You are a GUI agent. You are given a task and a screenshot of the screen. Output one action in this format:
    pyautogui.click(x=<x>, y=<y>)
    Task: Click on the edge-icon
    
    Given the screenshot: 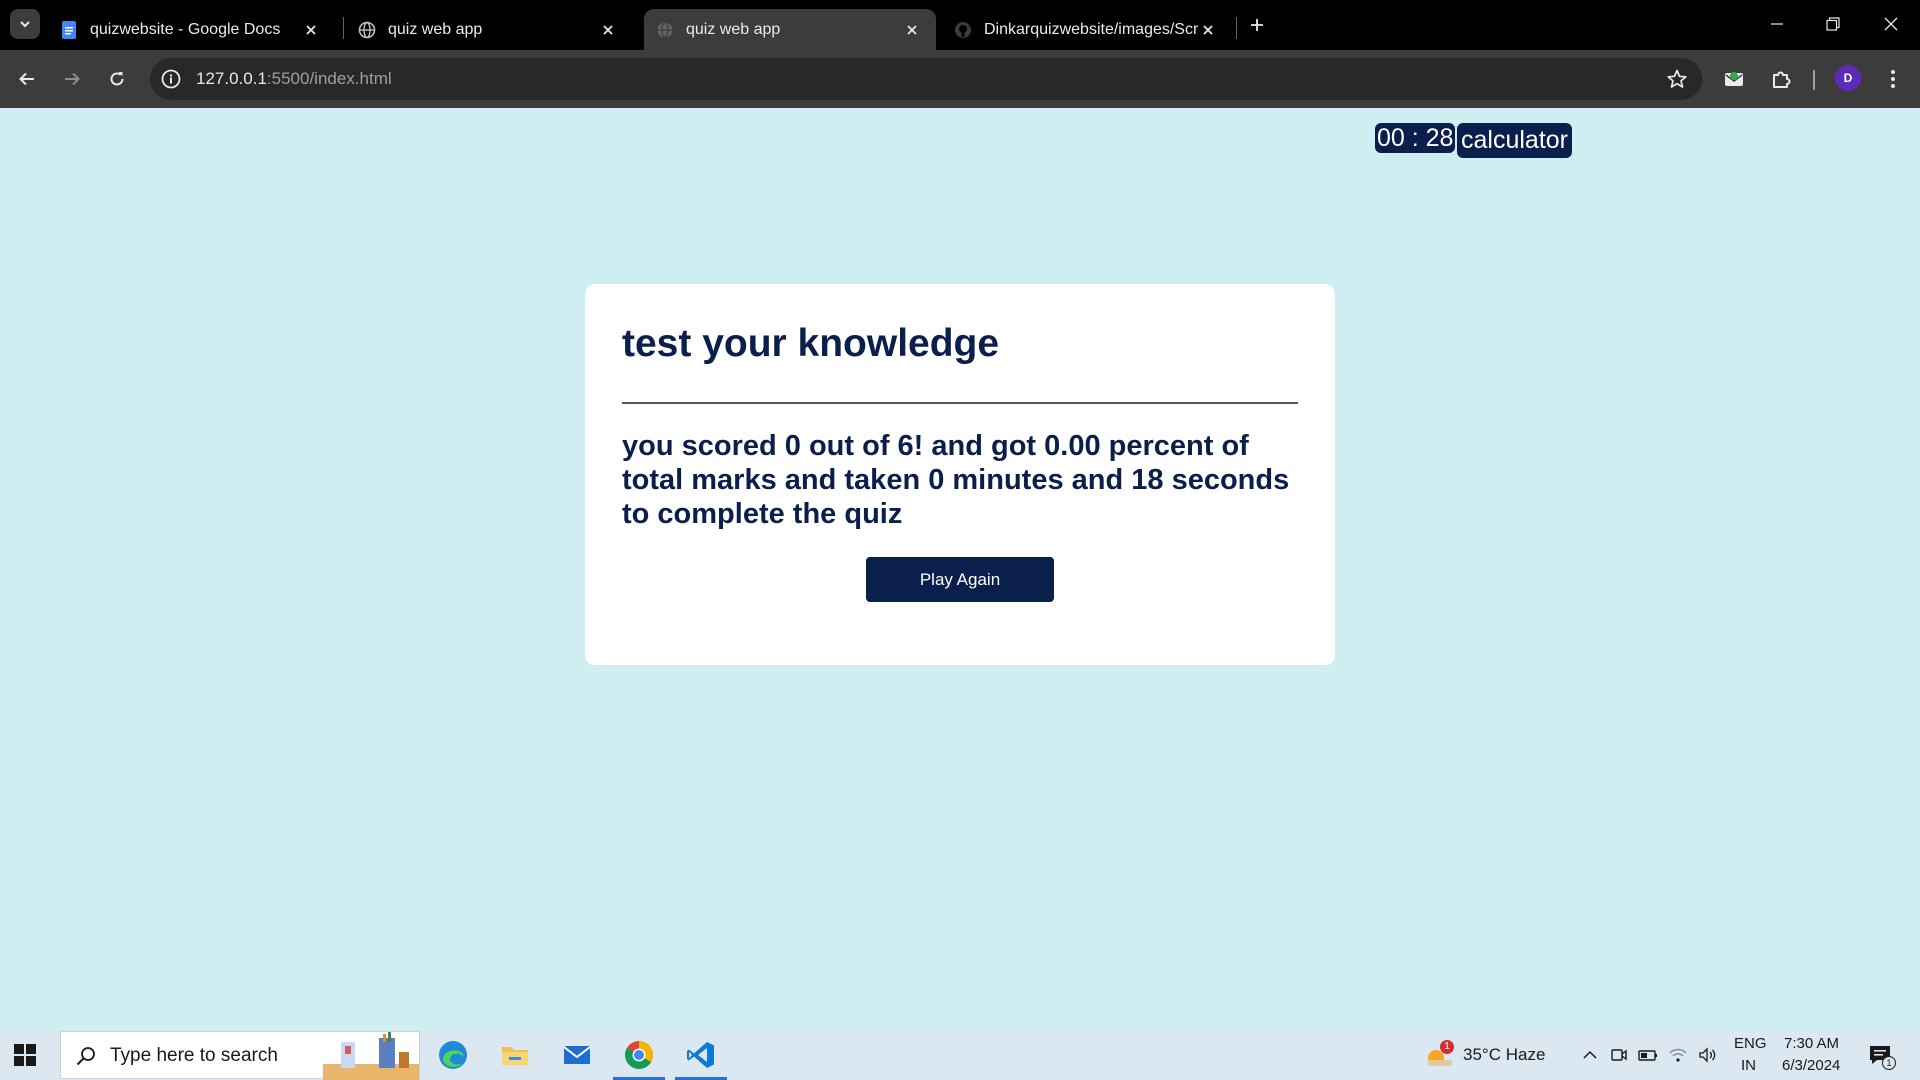 What is the action you would take?
    pyautogui.click(x=453, y=1055)
    